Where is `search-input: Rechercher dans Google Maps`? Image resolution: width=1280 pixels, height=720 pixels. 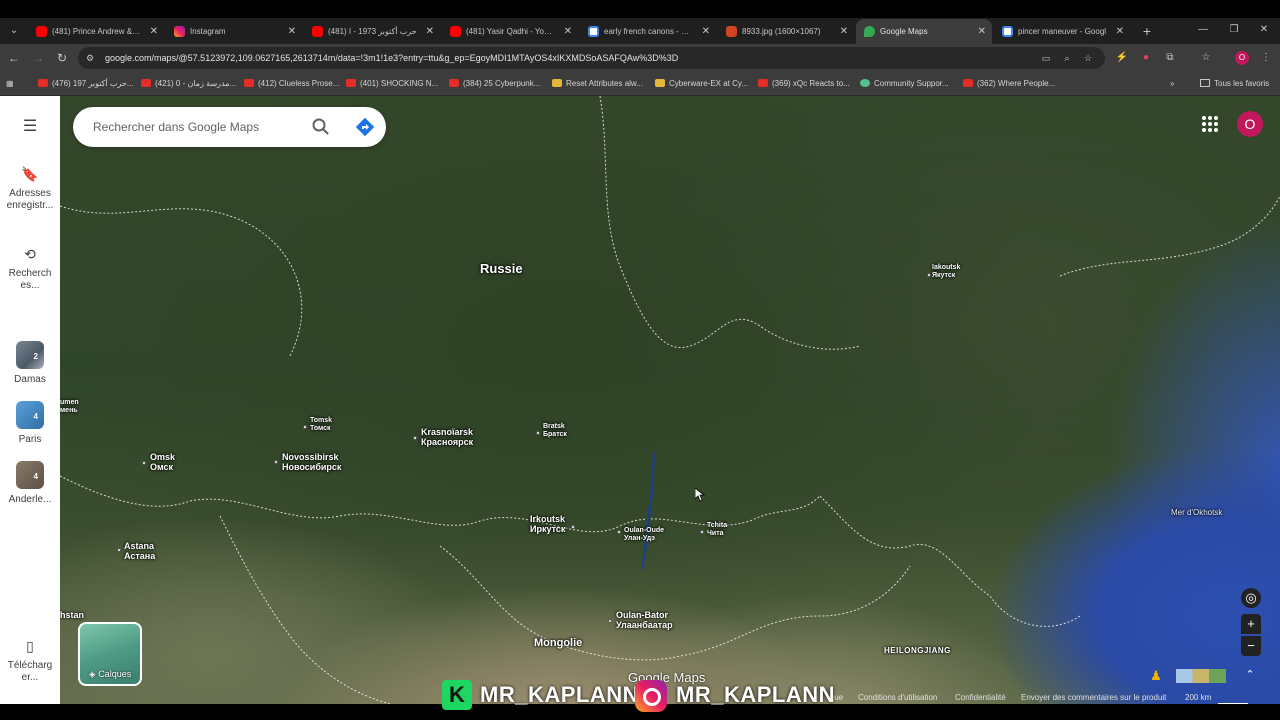
search-input: Rechercher dans Google Maps is located at coordinates (176, 127).